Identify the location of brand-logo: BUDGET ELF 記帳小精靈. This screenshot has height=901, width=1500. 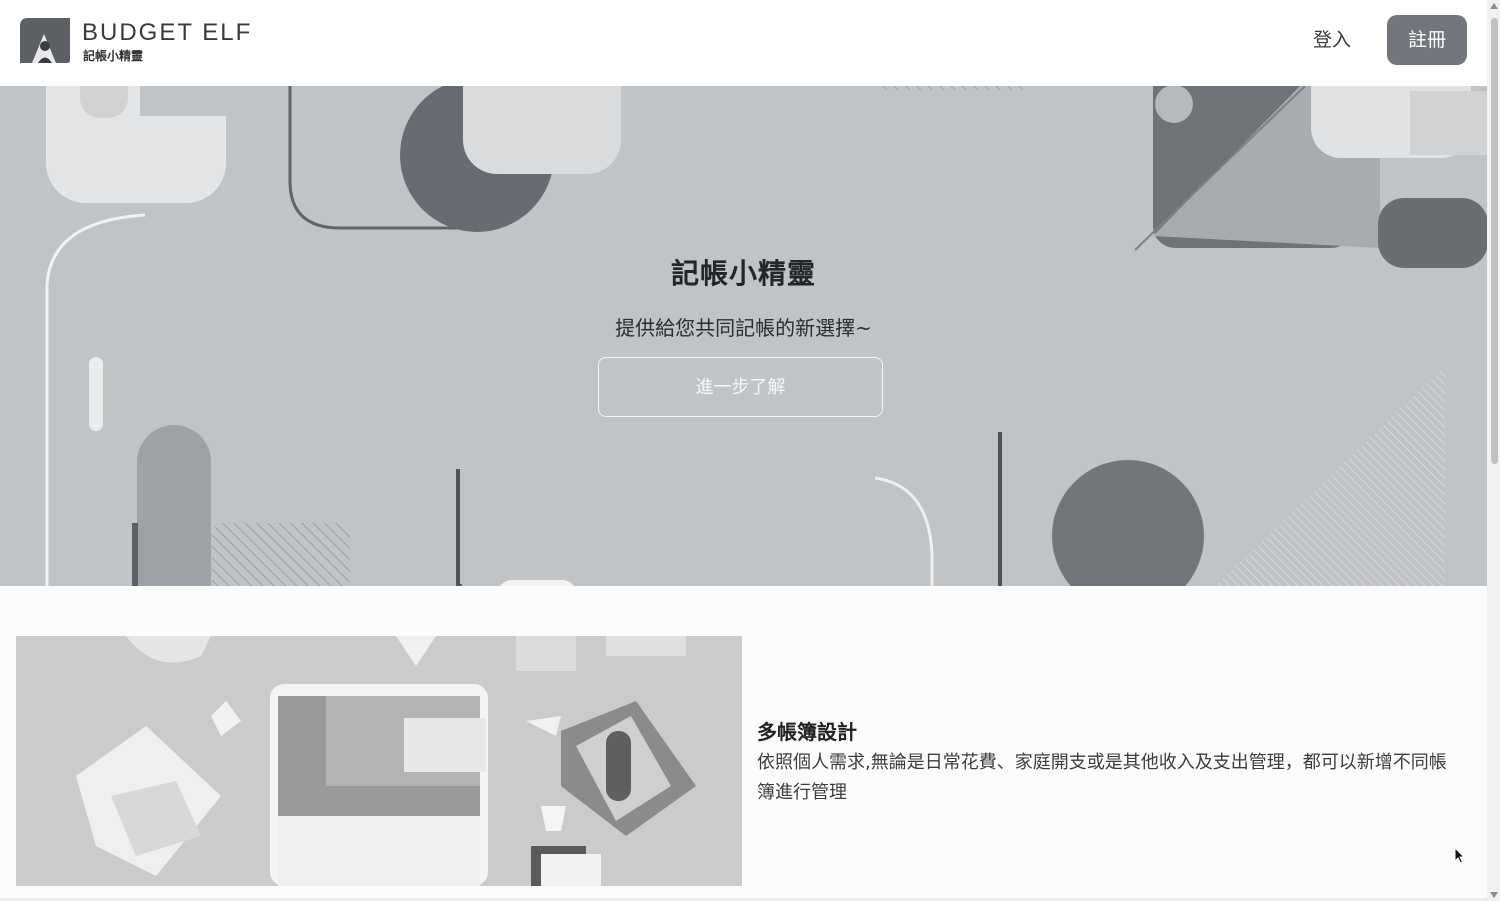
(138, 41).